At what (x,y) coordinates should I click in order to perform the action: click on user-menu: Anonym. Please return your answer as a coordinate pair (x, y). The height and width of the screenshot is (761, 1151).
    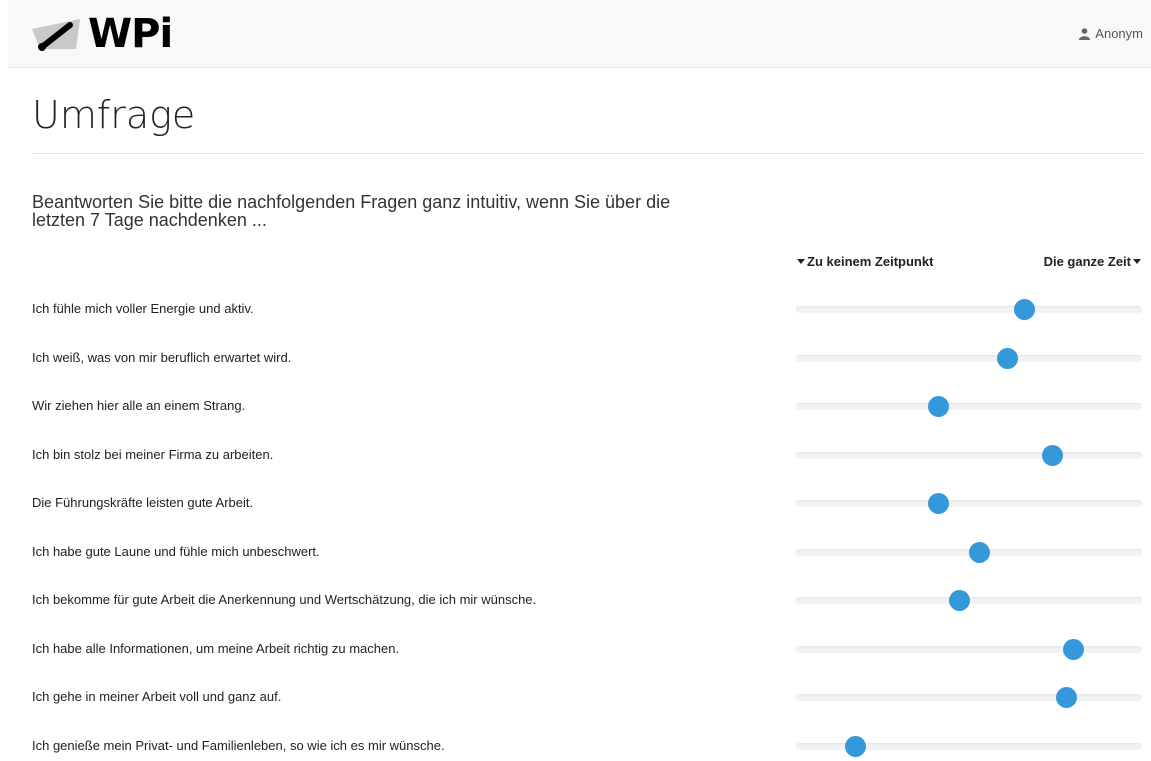
    Looking at the image, I should click on (1111, 33).